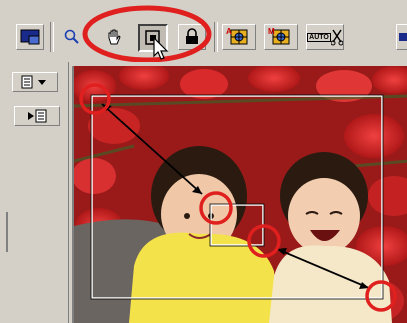 Image resolution: width=407 pixels, height=323 pixels. Describe the element at coordinates (7, 232) in the screenshot. I see `panel-divider` at that location.